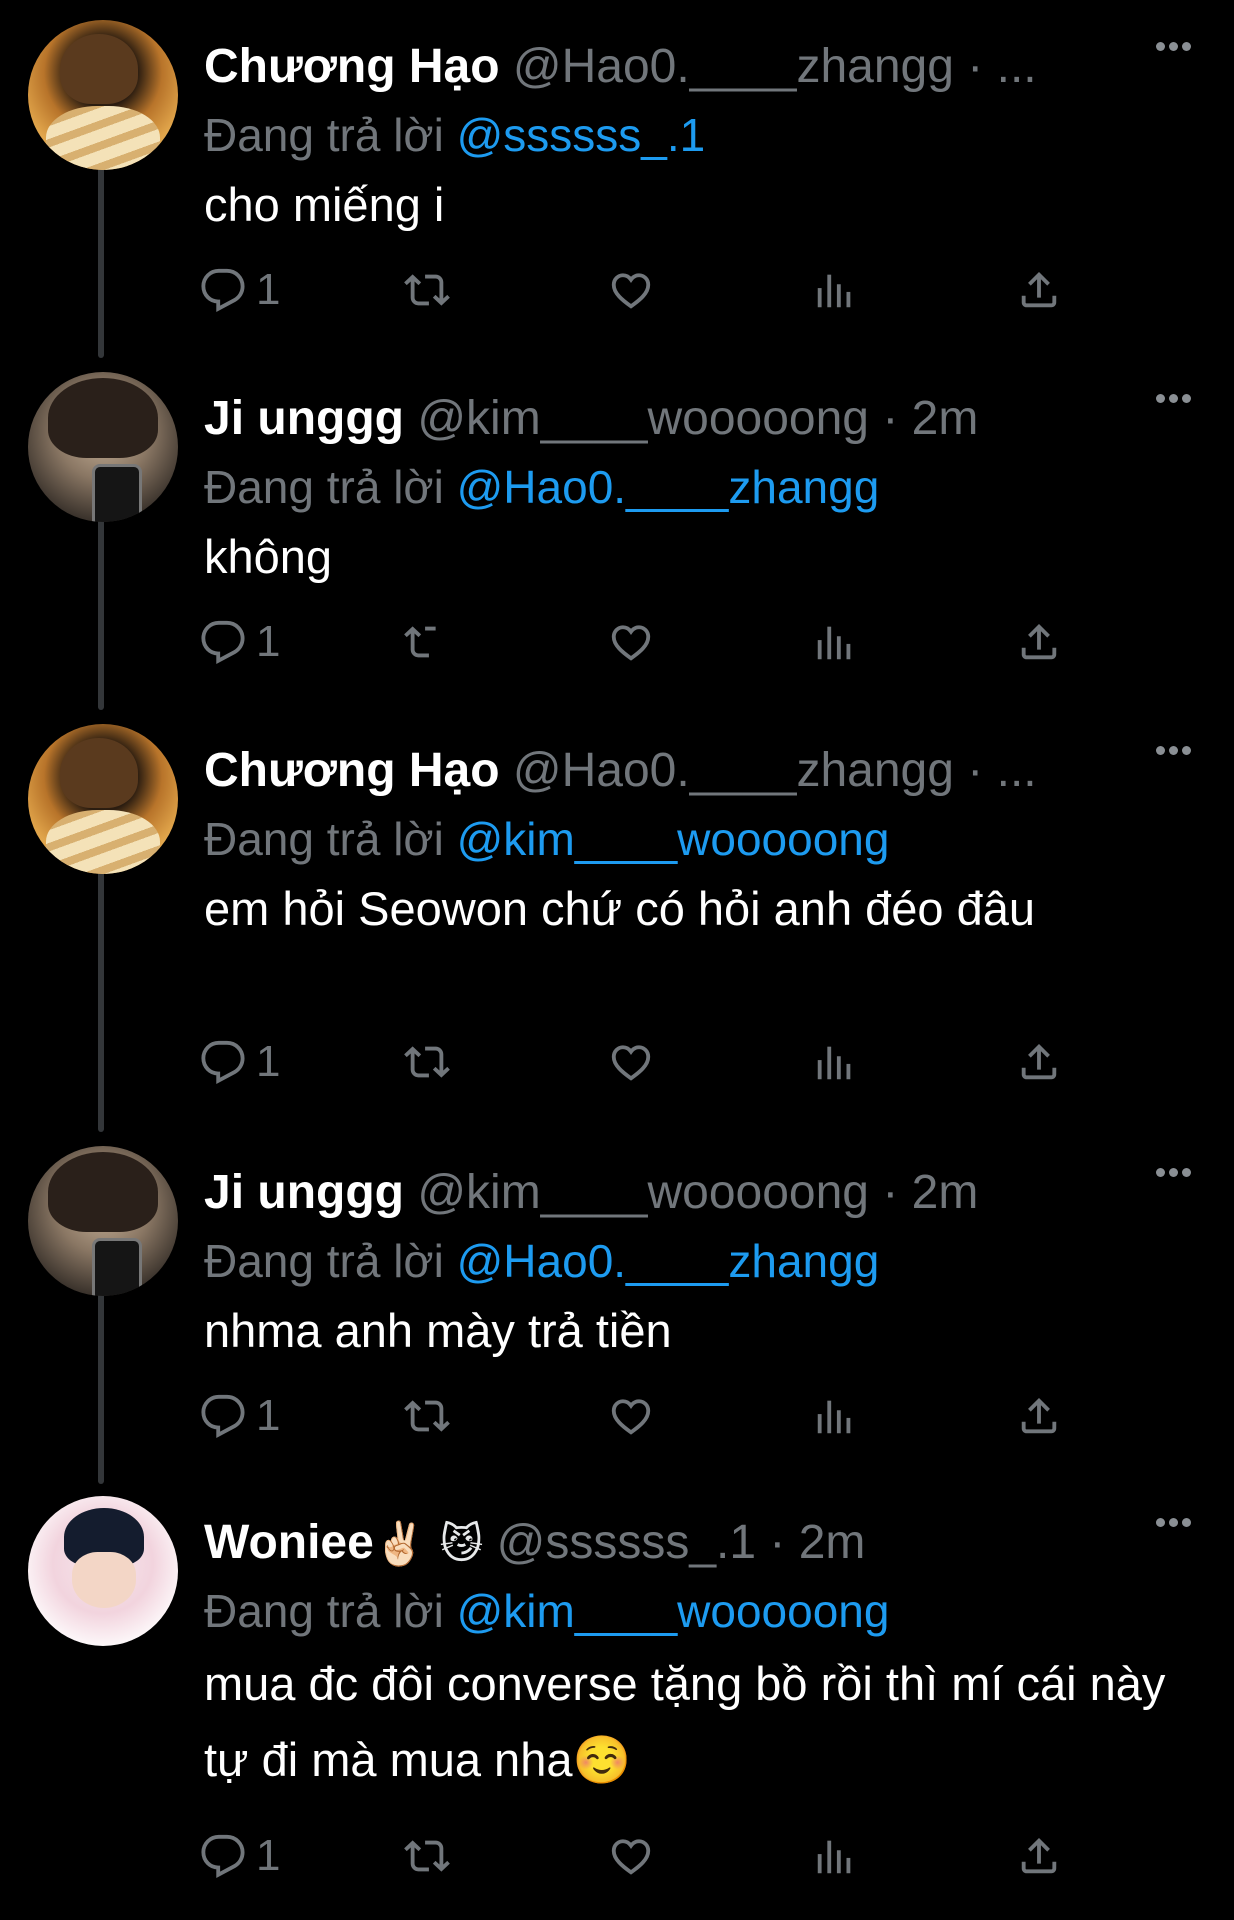  I want to click on tweet-text: nhma anh mày trả tiền, so click(438, 1330).